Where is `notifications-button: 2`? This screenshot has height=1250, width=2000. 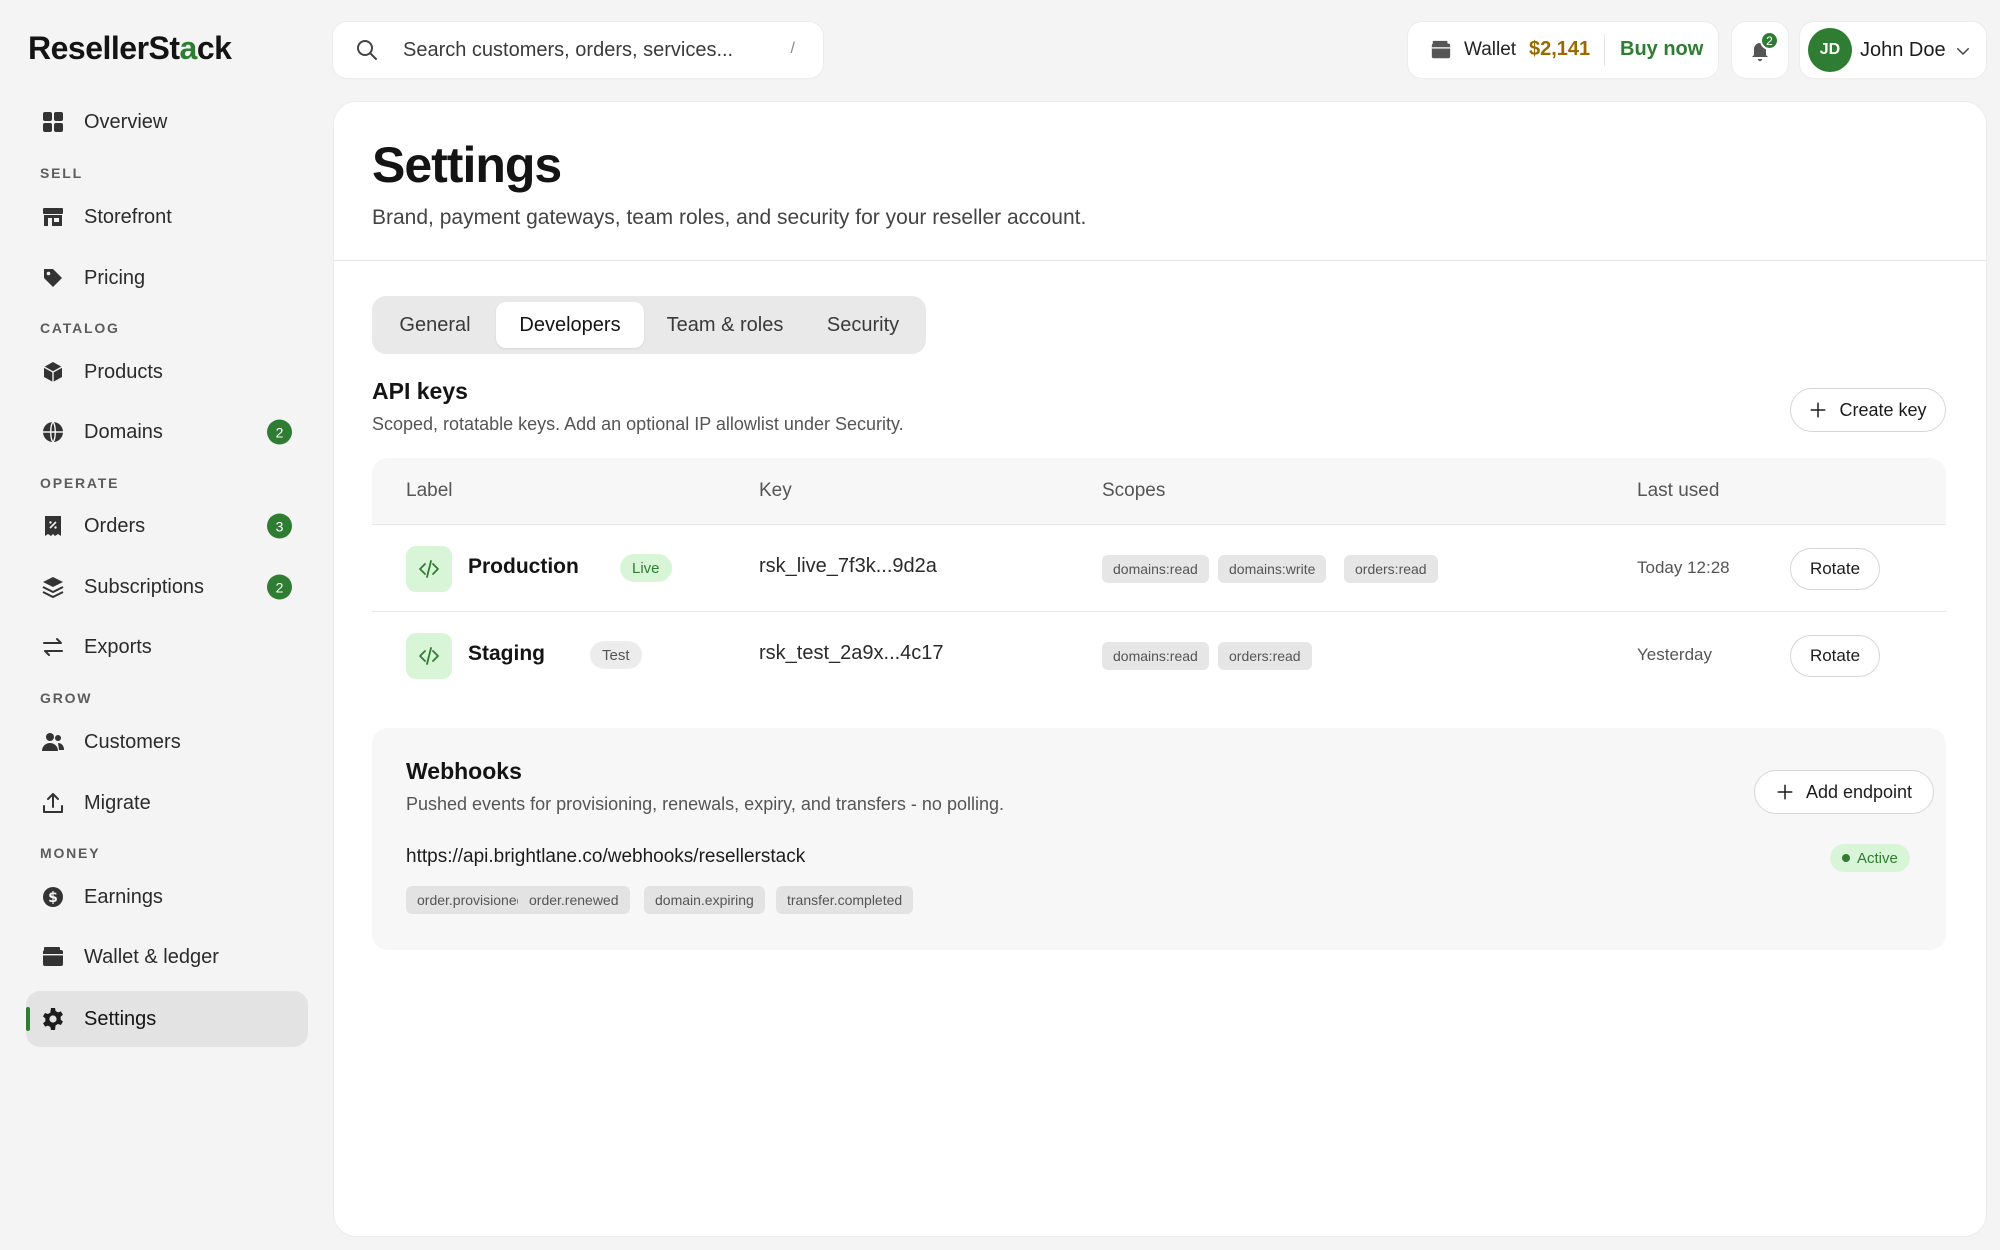
notifications-button: 2 is located at coordinates (1760, 50).